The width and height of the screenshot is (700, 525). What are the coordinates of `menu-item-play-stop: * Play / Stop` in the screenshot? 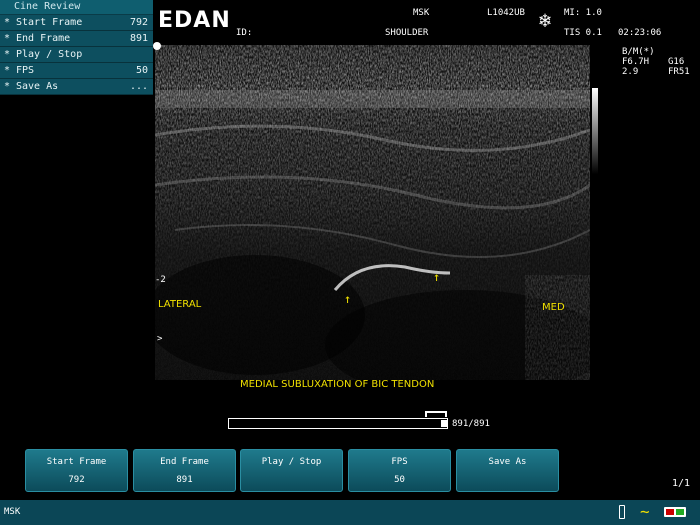 It's located at (76, 55).